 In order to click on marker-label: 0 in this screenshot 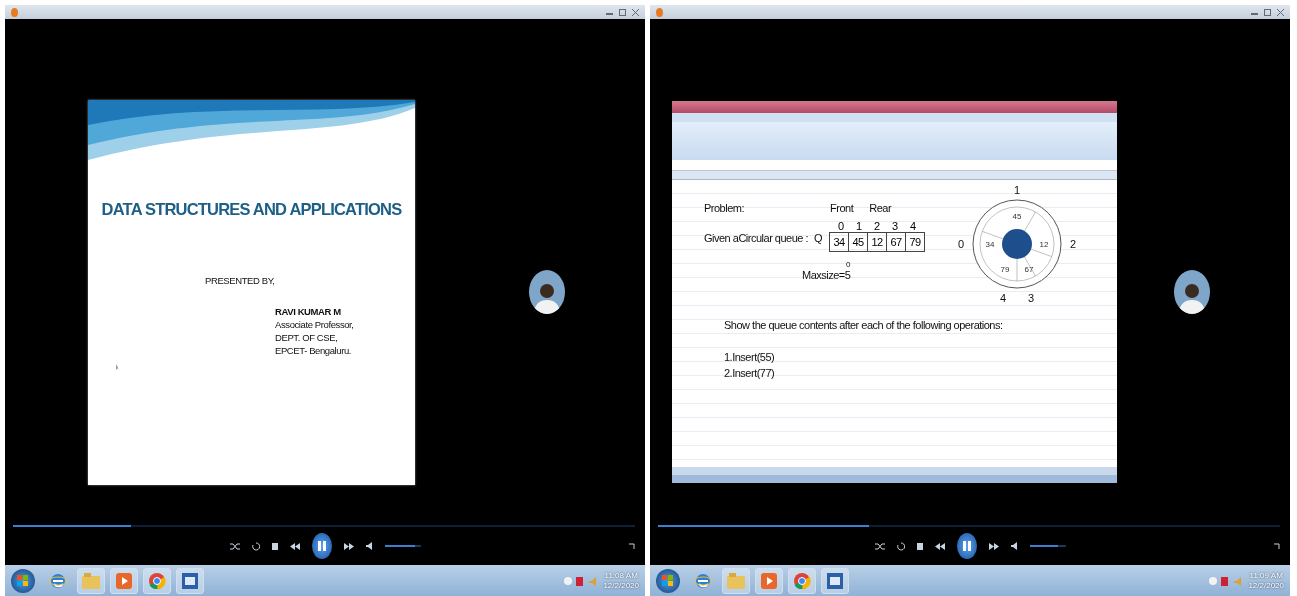, I will do `click(848, 264)`.